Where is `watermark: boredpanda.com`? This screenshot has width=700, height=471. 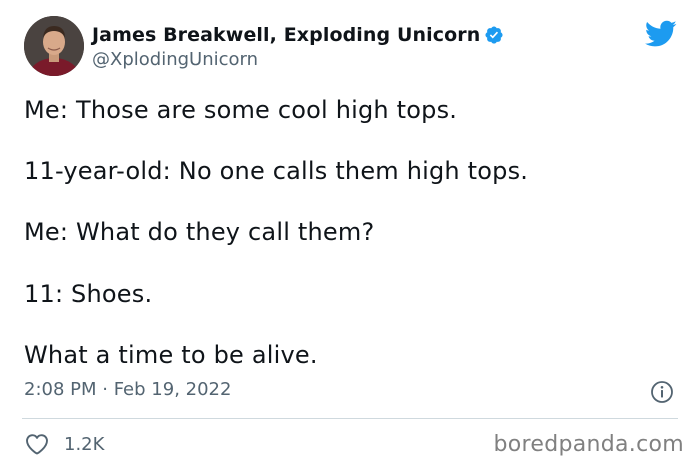 watermark: boredpanda.com is located at coordinates (588, 444).